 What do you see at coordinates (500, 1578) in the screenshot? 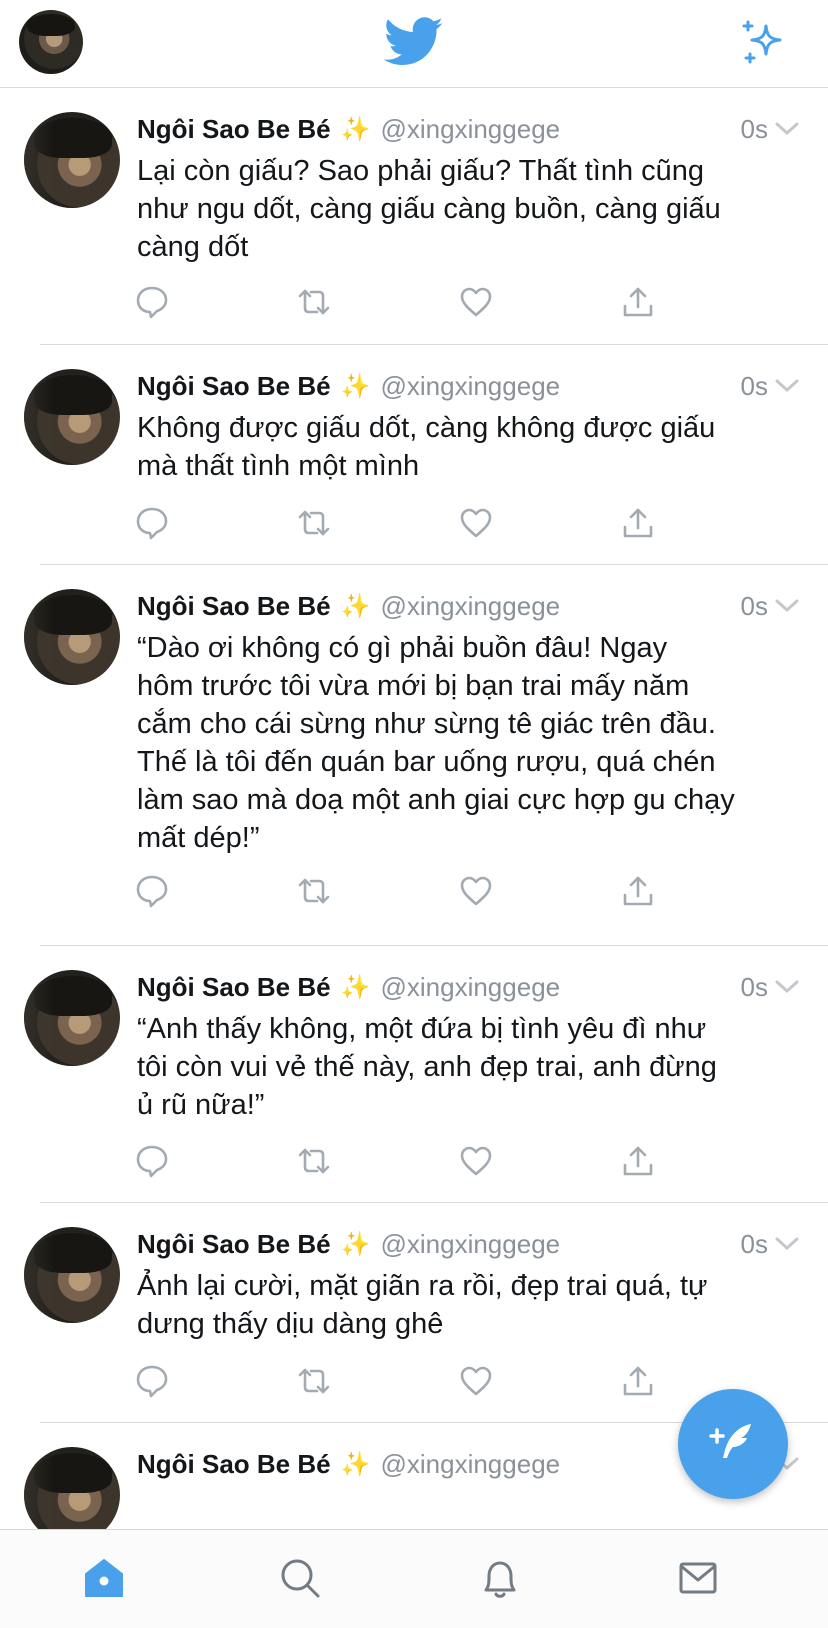
I see `notifications-icon` at bounding box center [500, 1578].